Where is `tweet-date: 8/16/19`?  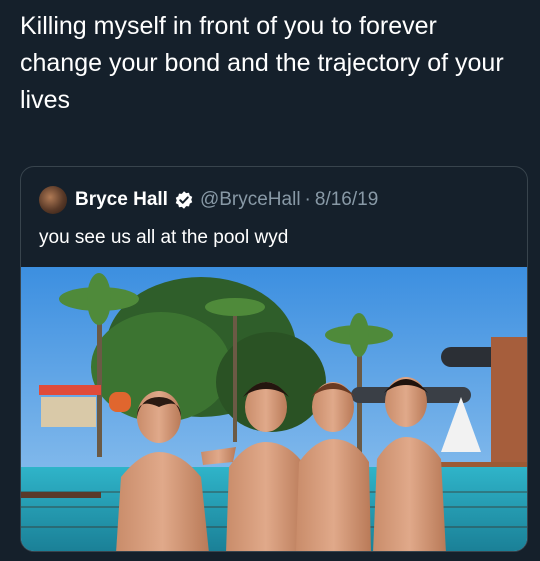
tweet-date: 8/16/19 is located at coordinates (346, 200).